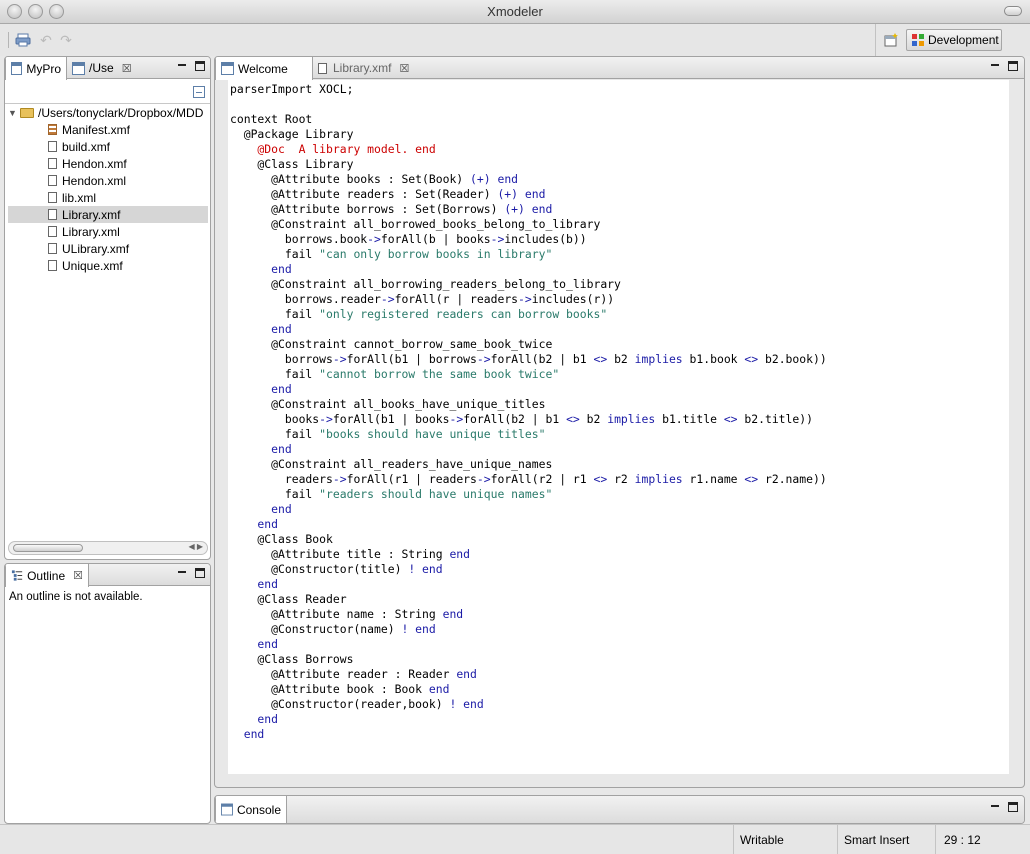  I want to click on code-token: @Attribute borrows : Set(Borrows), so click(367, 209).